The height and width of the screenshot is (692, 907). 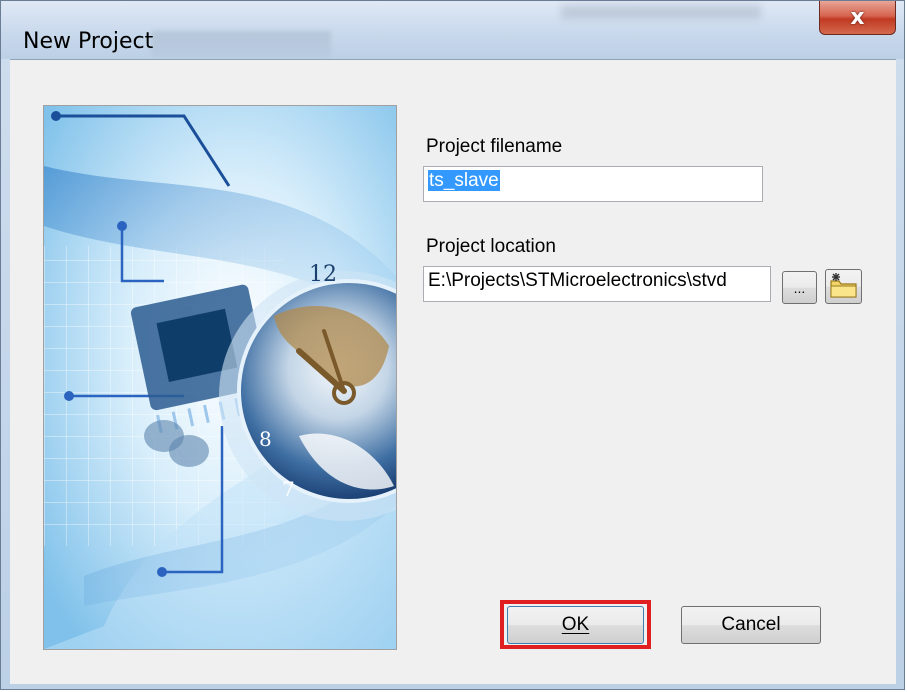 I want to click on svg-text: 12, so click(x=323, y=274).